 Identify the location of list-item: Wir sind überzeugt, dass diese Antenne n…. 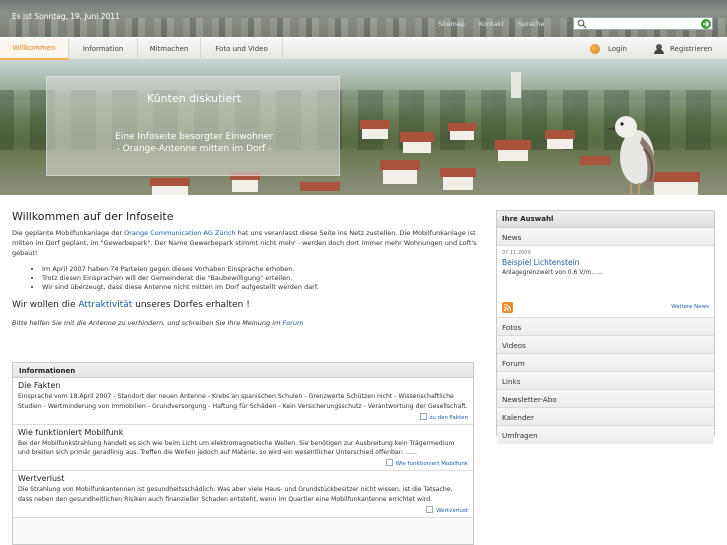
(262, 287).